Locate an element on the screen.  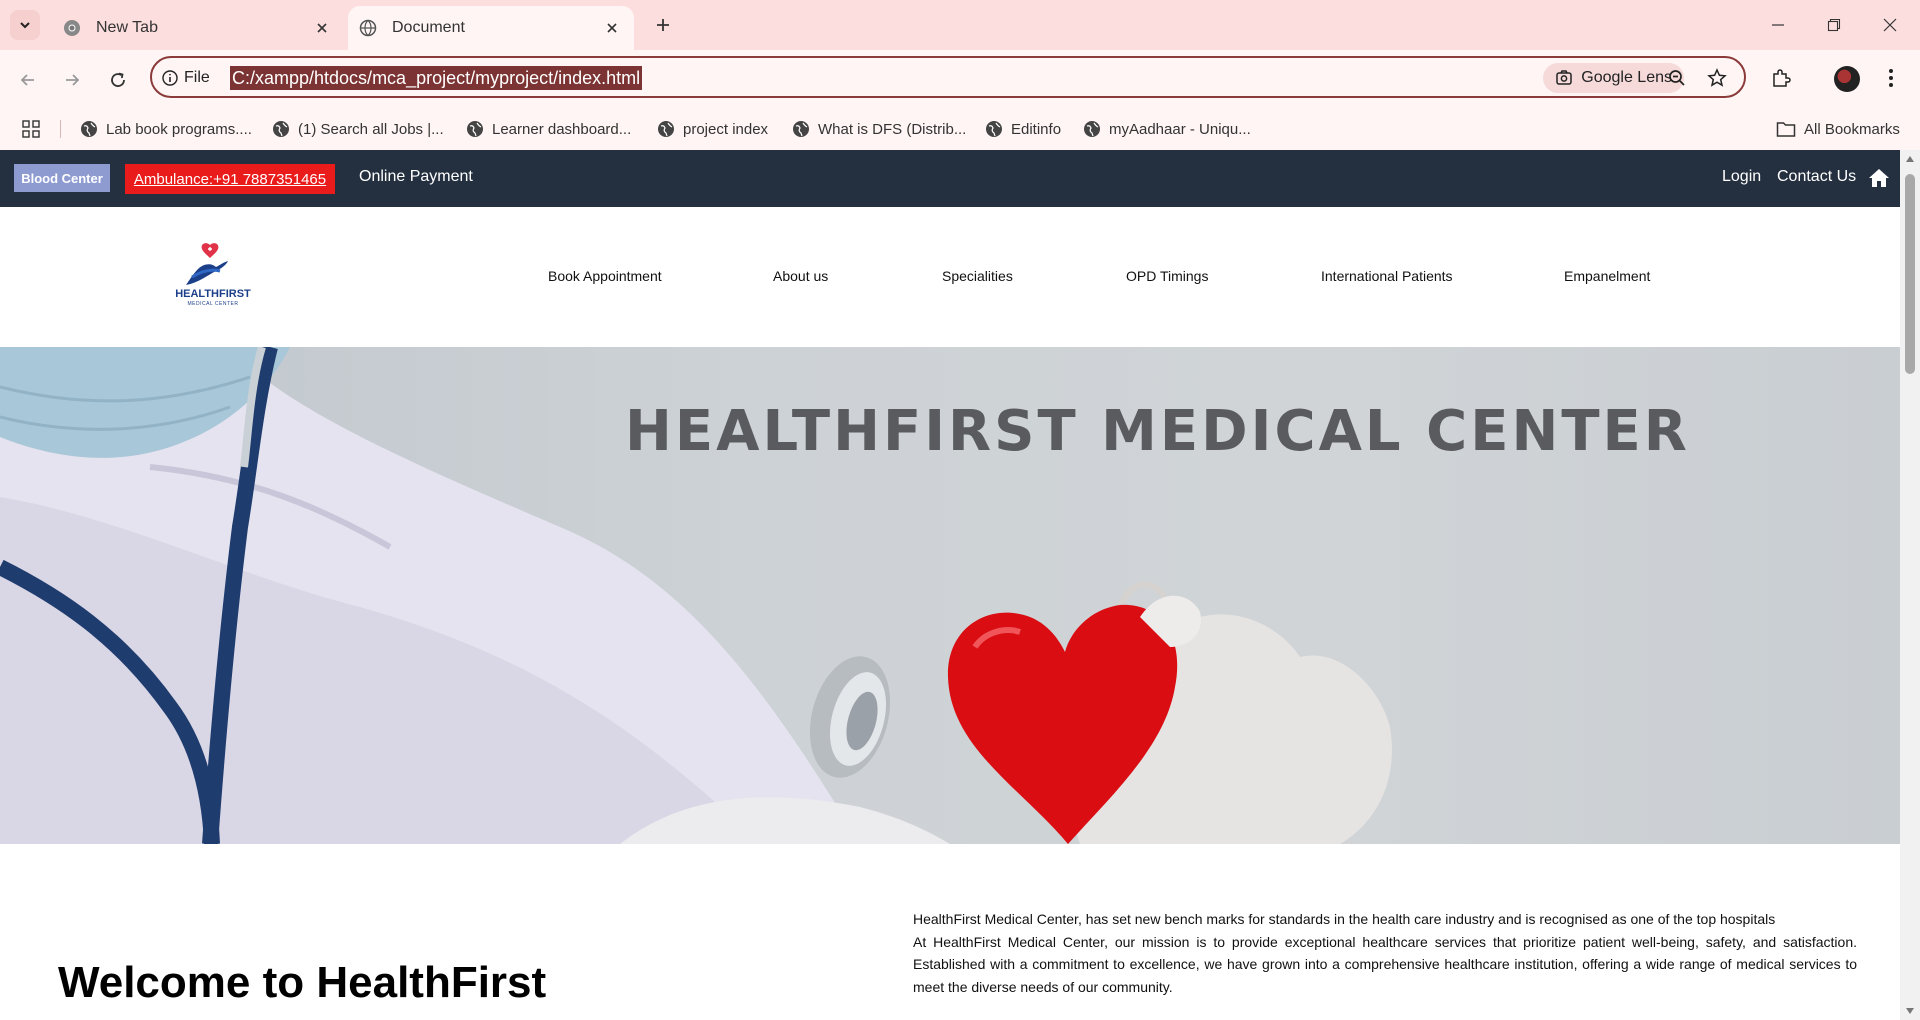
back-button is located at coordinates (28, 80).